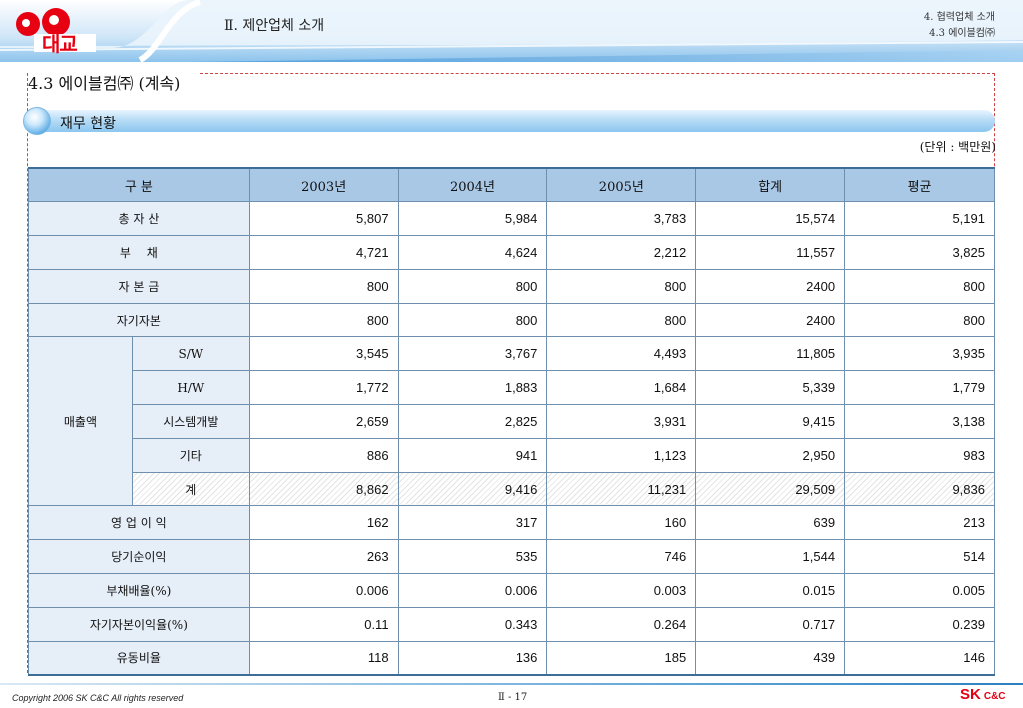 The image size is (1023, 708). Describe the element at coordinates (959, 17) in the screenshot. I see `breadcrumb-section: 4. 협력업체 소개` at that location.